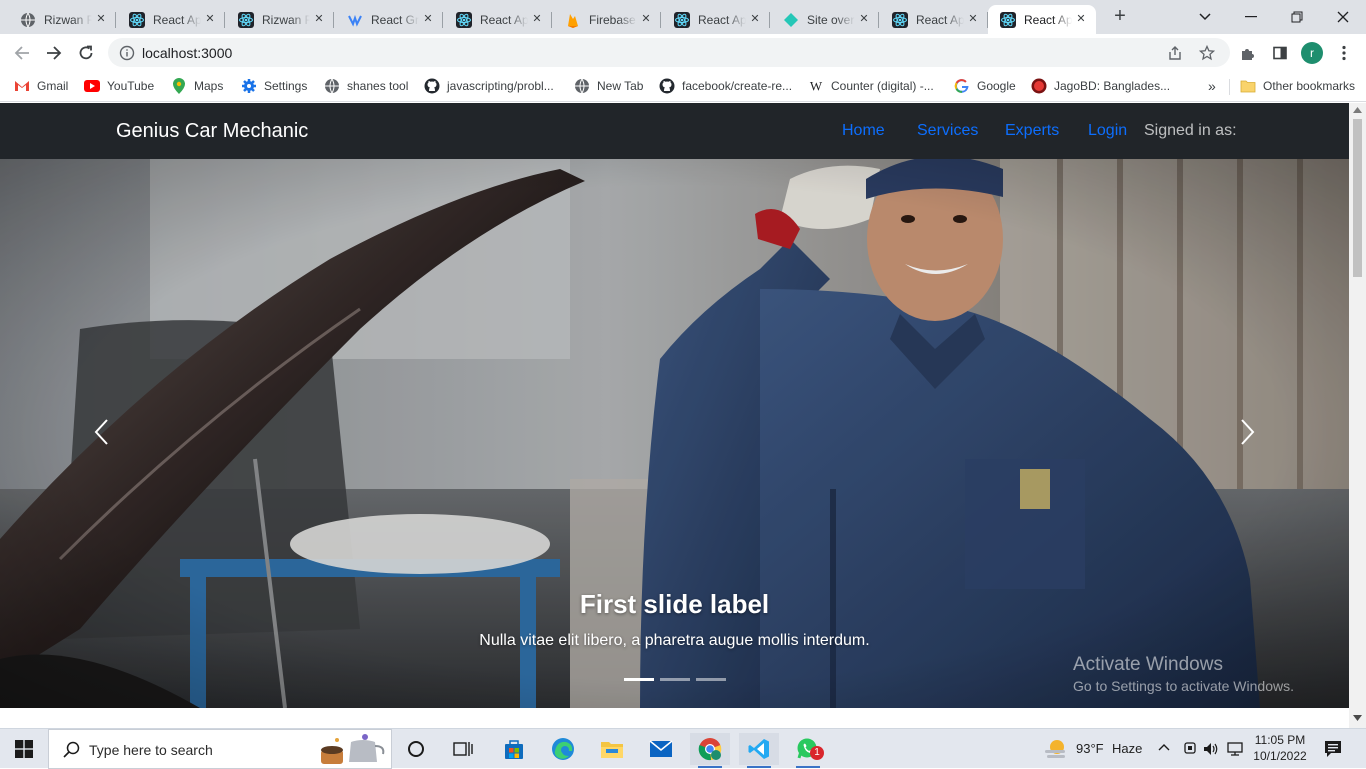 The width and height of the screenshot is (1366, 769). What do you see at coordinates (249, 86) in the screenshot?
I see `gear-icon` at bounding box center [249, 86].